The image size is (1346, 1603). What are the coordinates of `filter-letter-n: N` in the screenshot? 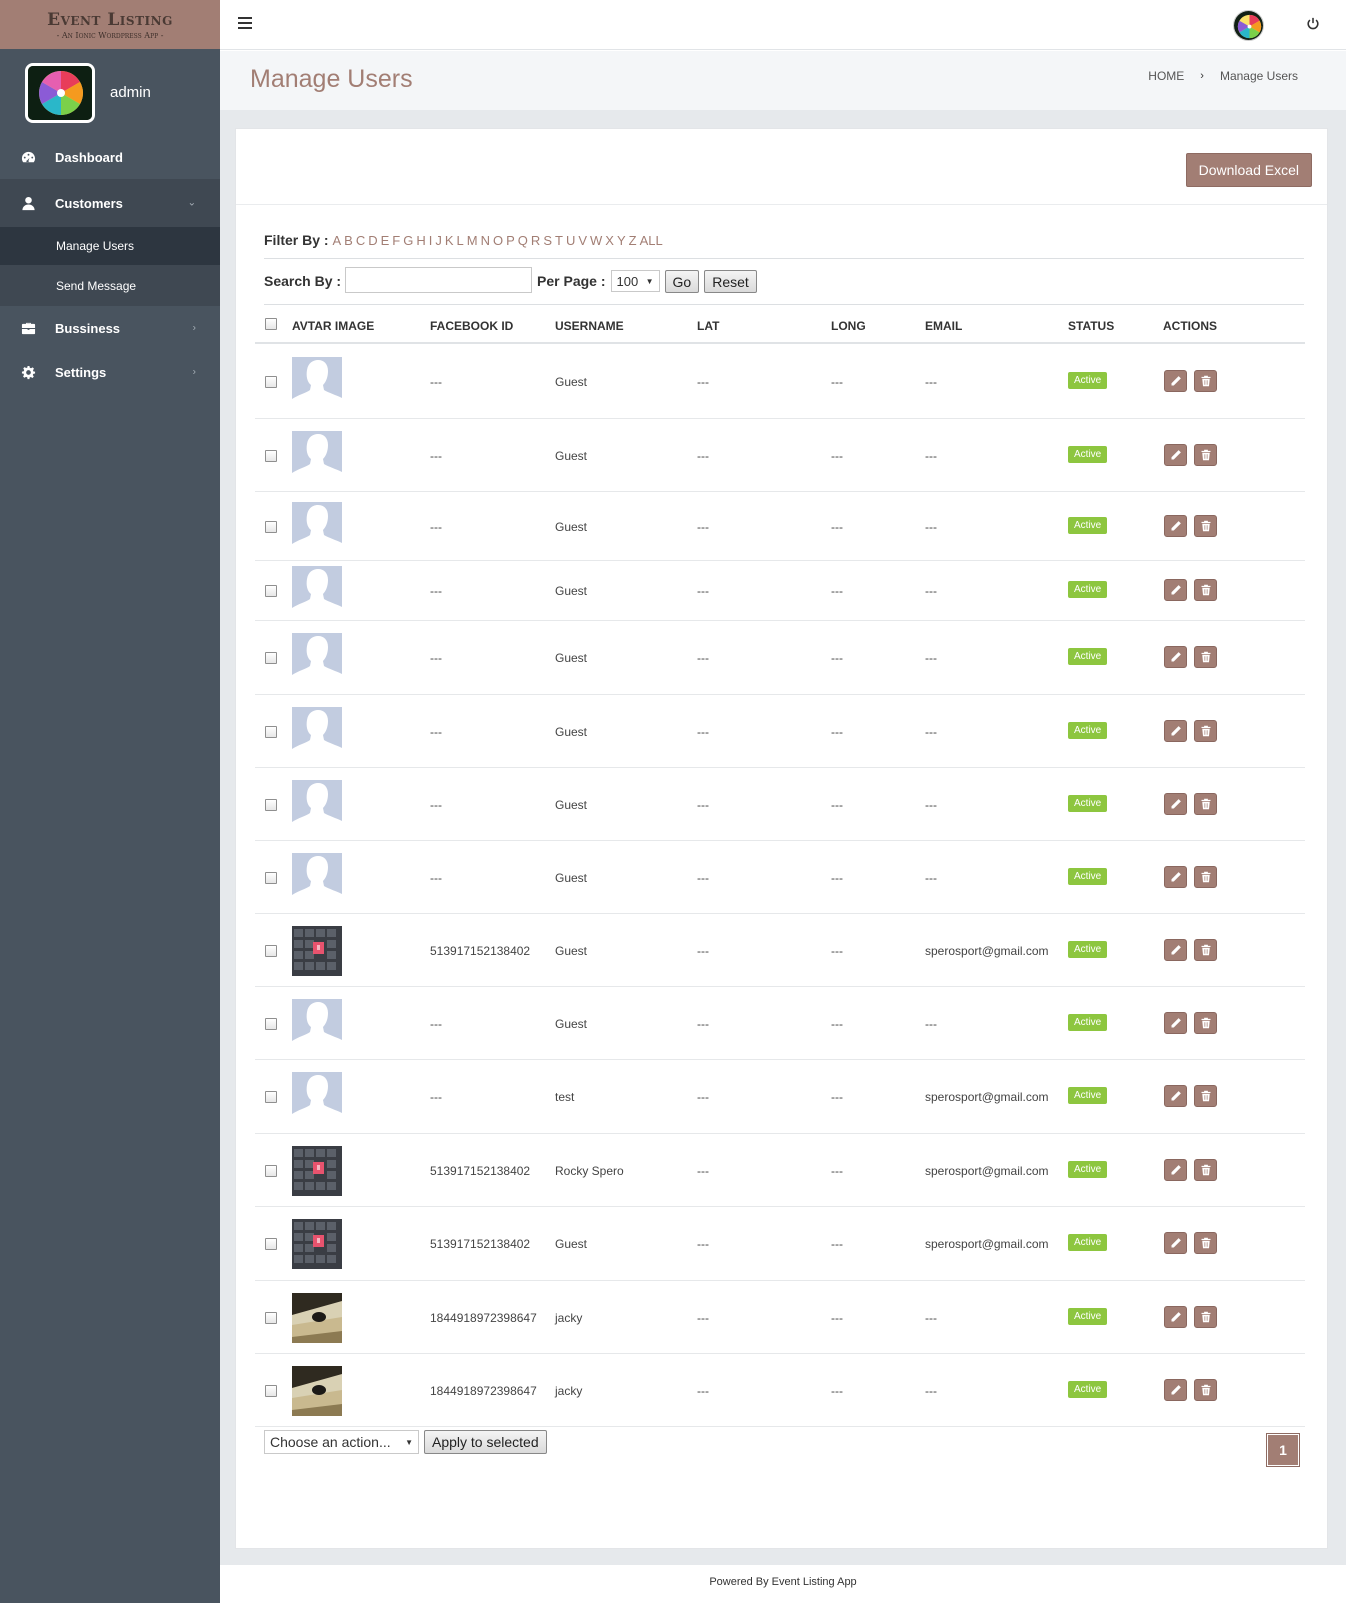 It's located at (485, 240).